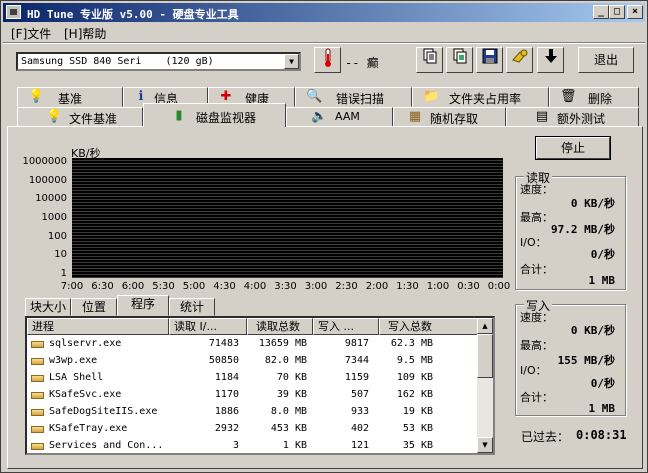 Image resolution: width=648 pixels, height=473 pixels. I want to click on table-row: SafeDogSiteIIS.exe 1886 8.0 MB 933 19 KB, so click(253, 411).